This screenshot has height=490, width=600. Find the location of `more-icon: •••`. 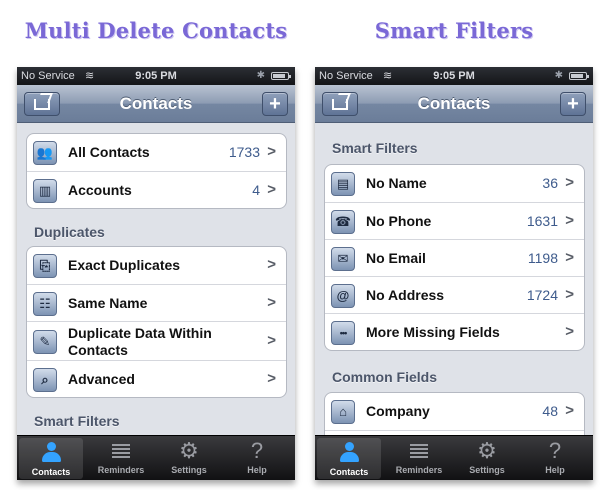

more-icon: ••• is located at coordinates (343, 333).